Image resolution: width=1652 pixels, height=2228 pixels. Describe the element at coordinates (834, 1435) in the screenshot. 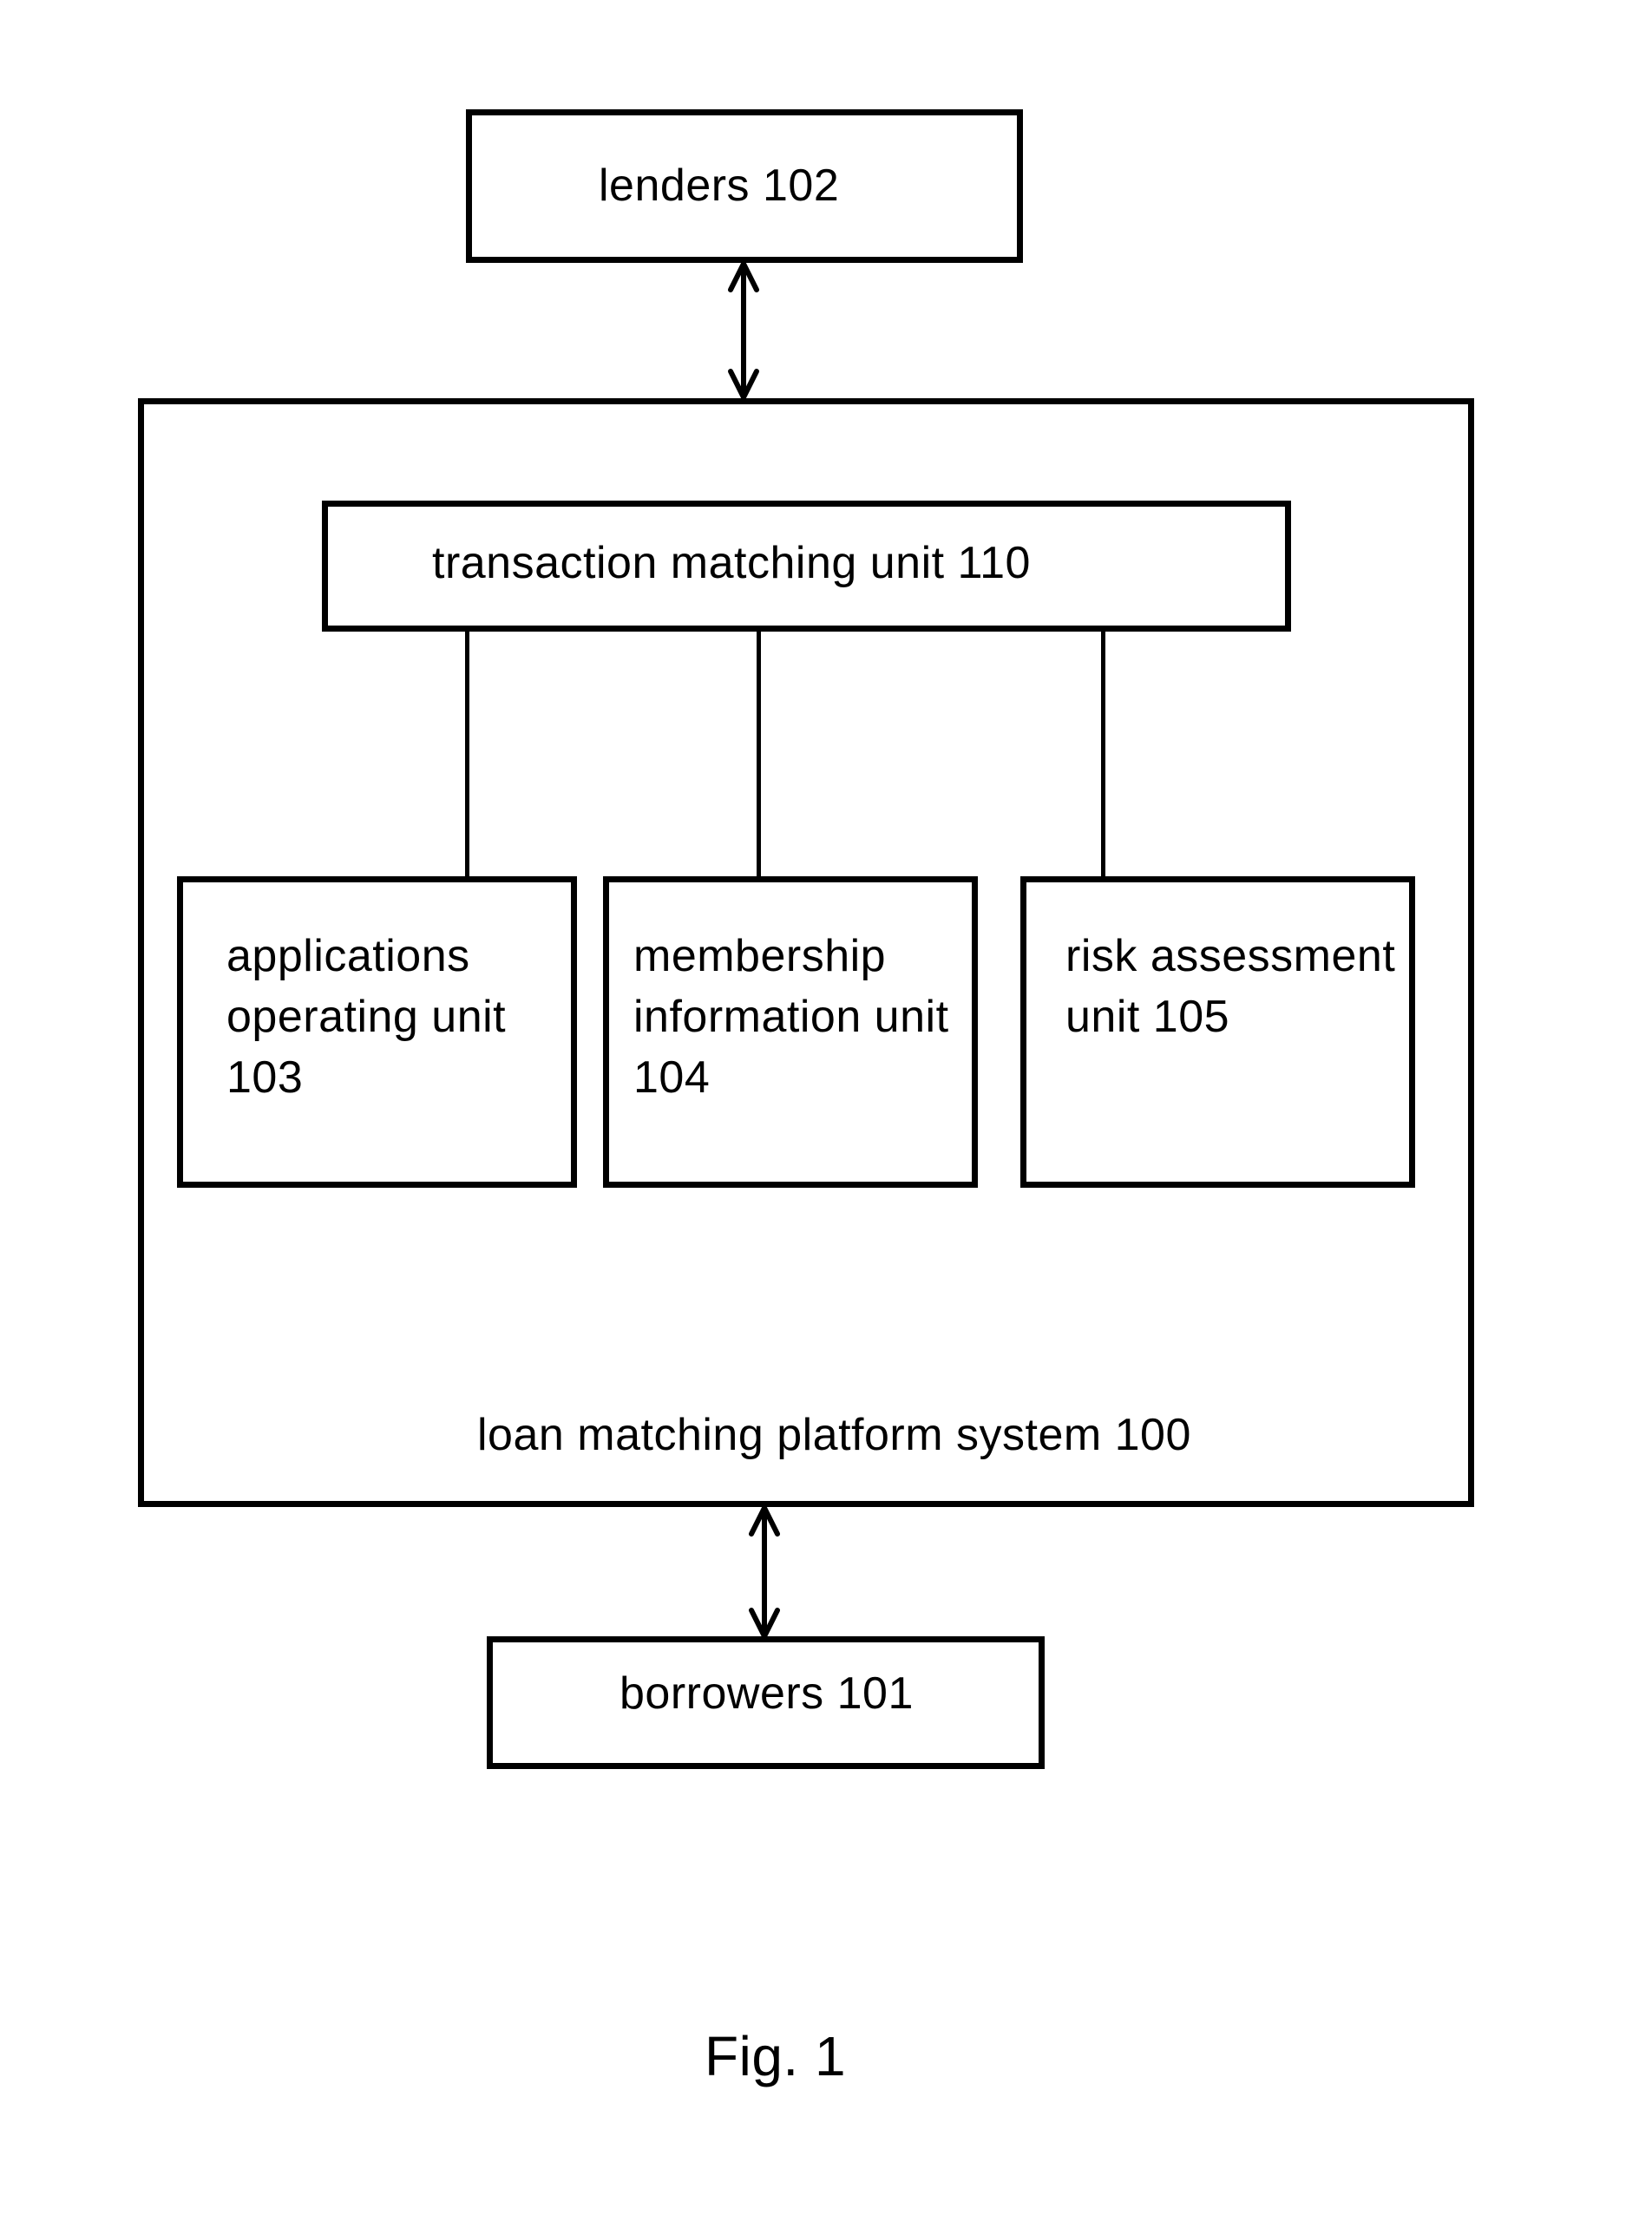

I see `platform-label: loan matching platform system 100` at that location.